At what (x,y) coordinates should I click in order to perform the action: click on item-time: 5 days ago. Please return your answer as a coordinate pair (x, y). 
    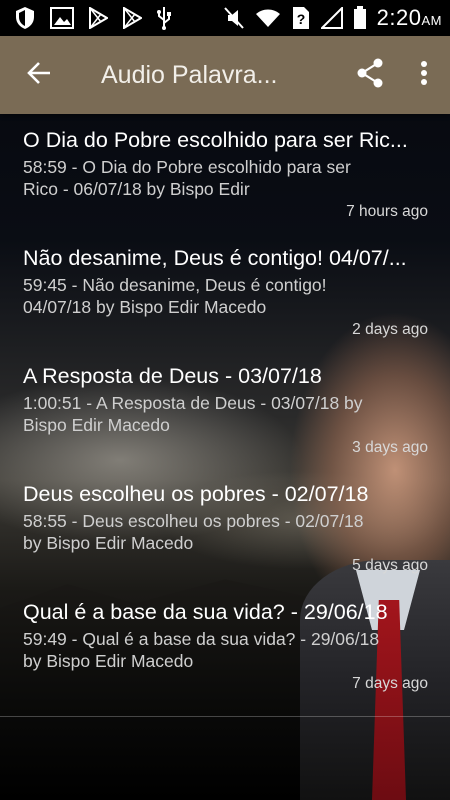
    Looking at the image, I should click on (390, 565).